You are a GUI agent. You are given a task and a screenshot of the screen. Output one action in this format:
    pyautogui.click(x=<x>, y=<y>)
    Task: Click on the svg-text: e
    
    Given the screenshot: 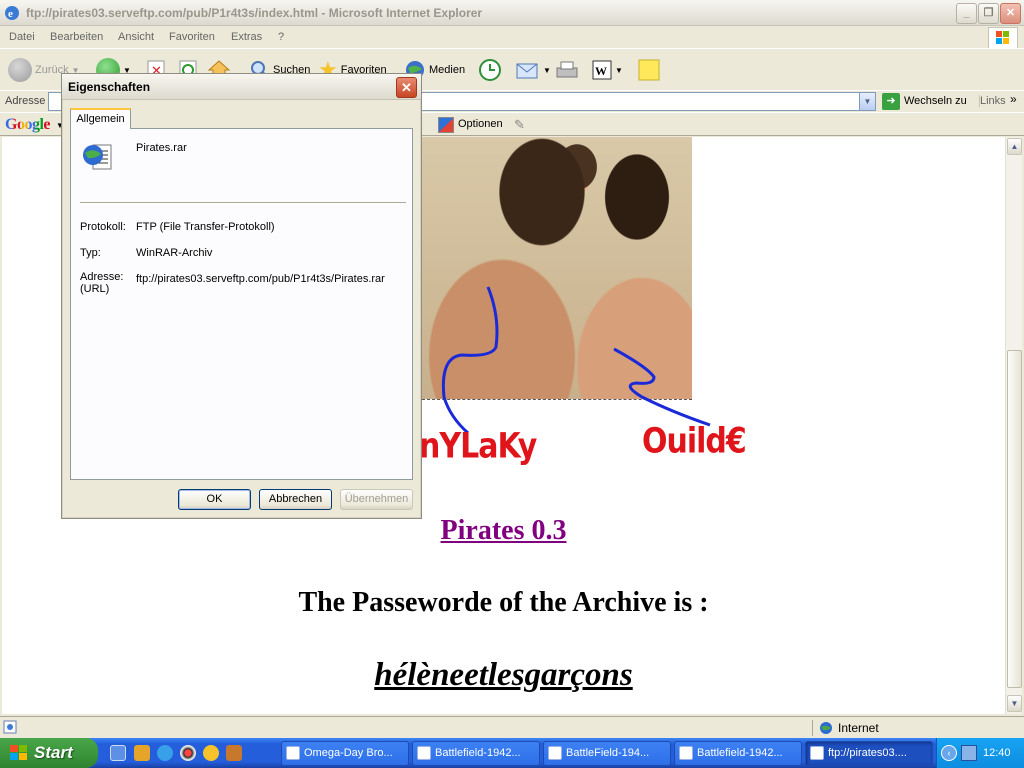 What is the action you would take?
    pyautogui.click(x=10, y=14)
    